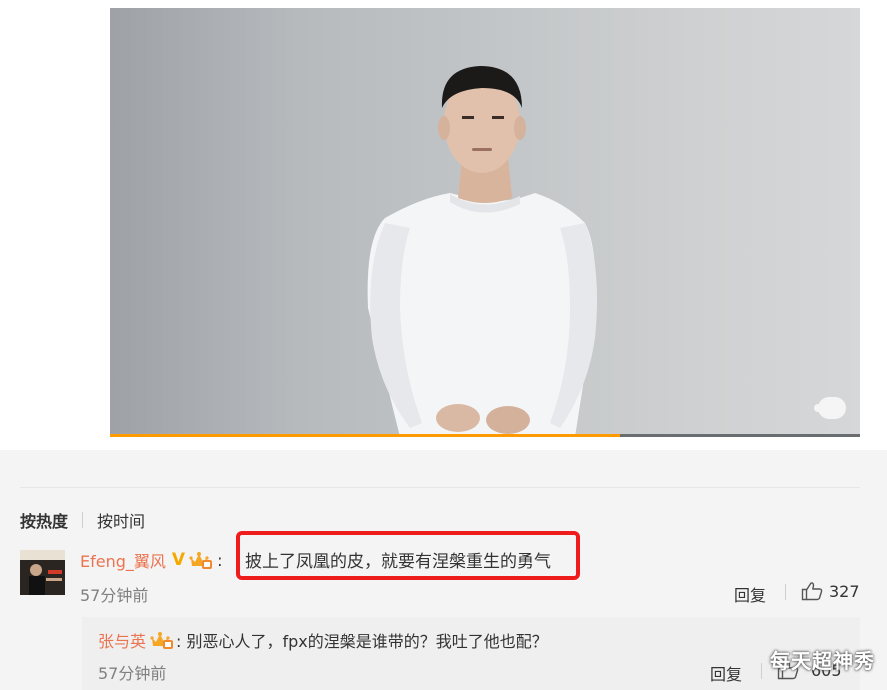 The height and width of the screenshot is (690, 887). I want to click on comment-timestamp: 57分钟前, so click(114, 595).